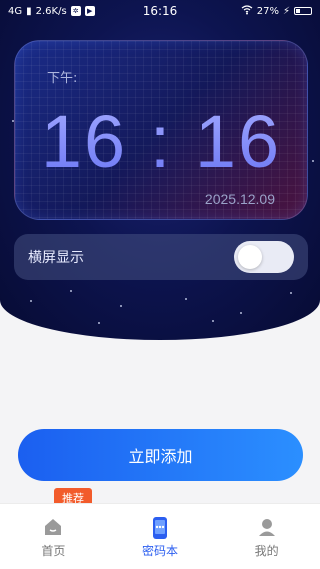  Describe the element at coordinates (303, 11) in the screenshot. I see `battery-icon` at that location.